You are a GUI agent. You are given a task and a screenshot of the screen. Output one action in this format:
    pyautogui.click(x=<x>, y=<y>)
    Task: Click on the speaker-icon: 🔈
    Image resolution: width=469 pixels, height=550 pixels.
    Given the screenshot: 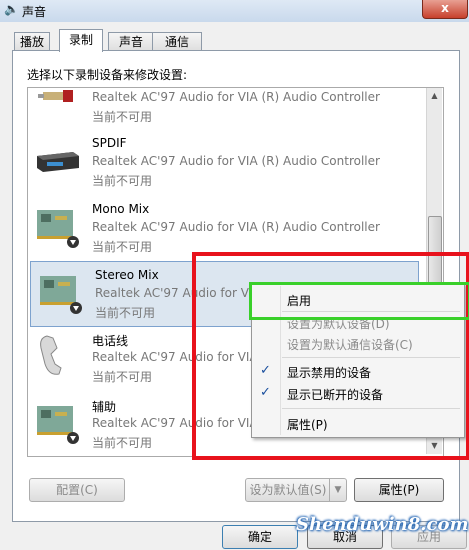 What is the action you would take?
    pyautogui.click(x=11, y=9)
    